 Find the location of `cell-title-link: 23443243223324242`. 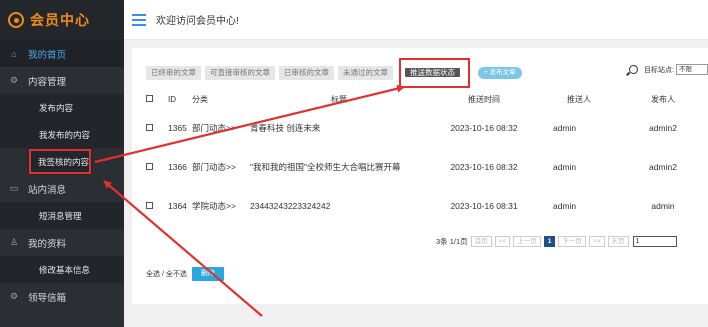

cell-title-link: 23443243223324242 is located at coordinates (339, 205).